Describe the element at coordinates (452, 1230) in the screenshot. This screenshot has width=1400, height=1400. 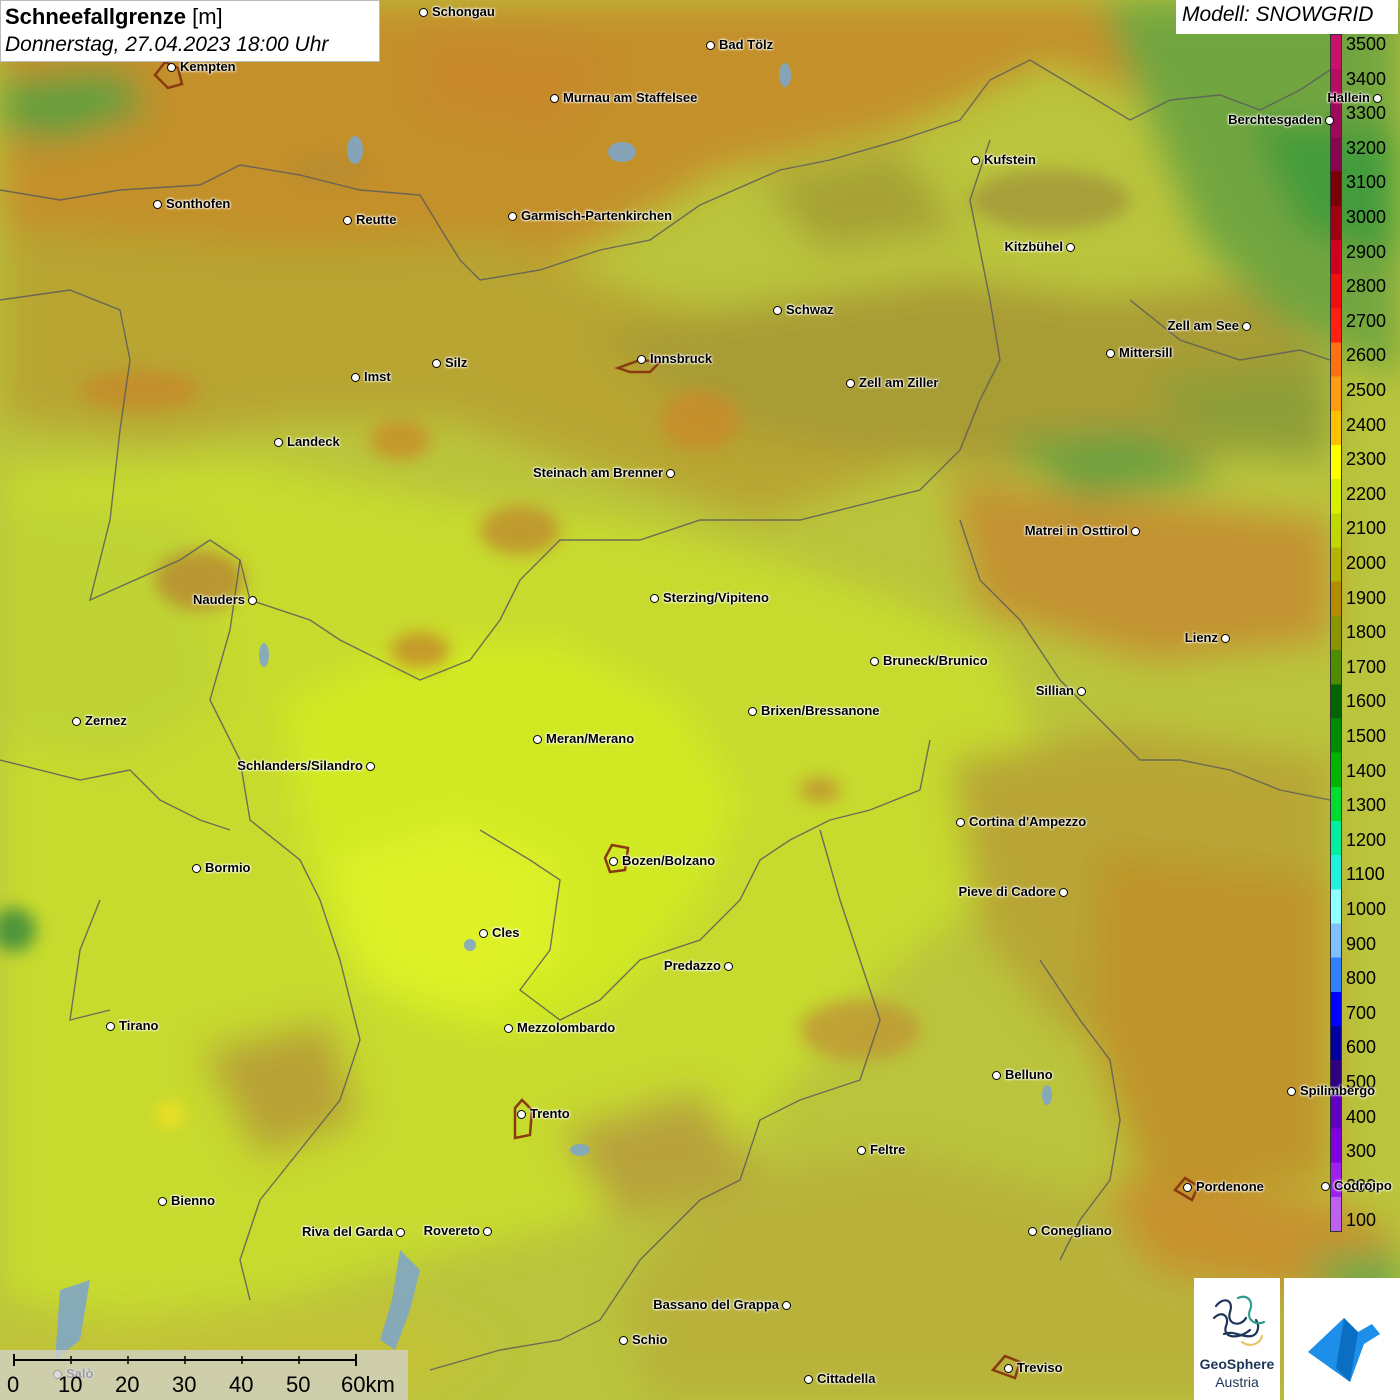
I see `city-label: Rovereto` at that location.